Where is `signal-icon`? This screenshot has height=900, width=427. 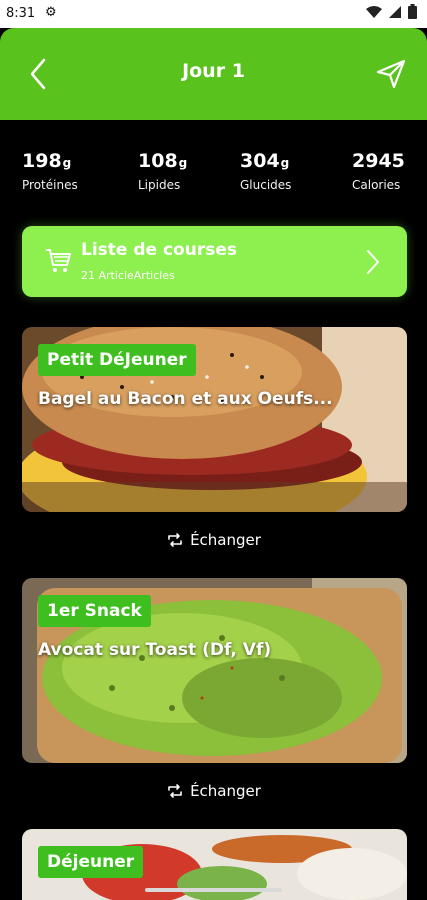
signal-icon is located at coordinates (395, 11).